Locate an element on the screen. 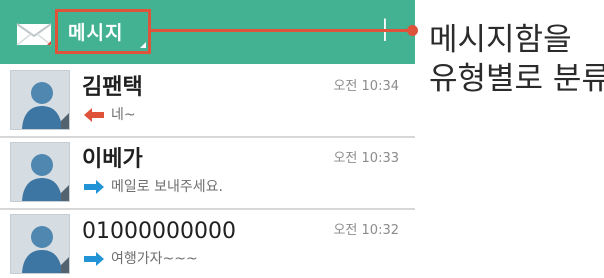 This screenshot has width=604, height=278. preview-text: 네~ is located at coordinates (123, 115).